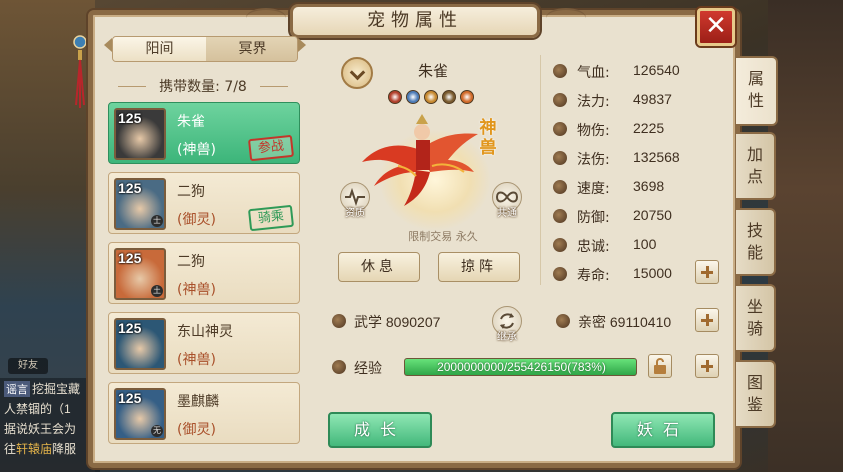  Describe the element at coordinates (563, 321) in the screenshot. I see `qinmi-icon` at that location.